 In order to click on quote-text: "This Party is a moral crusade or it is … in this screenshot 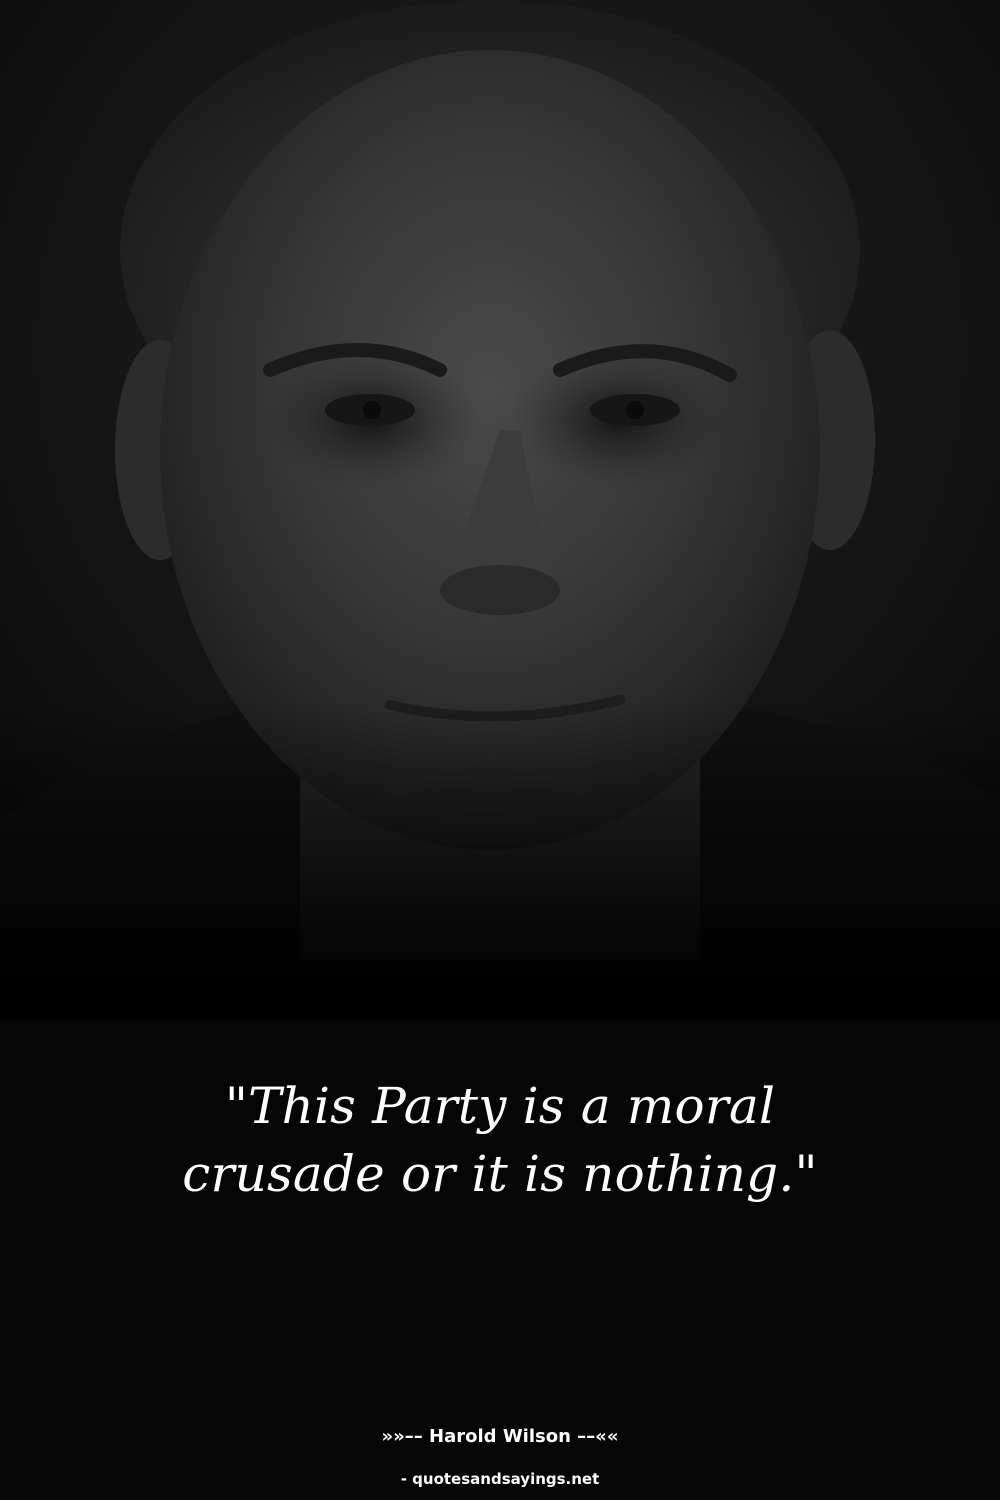, I will do `click(500, 1140)`.